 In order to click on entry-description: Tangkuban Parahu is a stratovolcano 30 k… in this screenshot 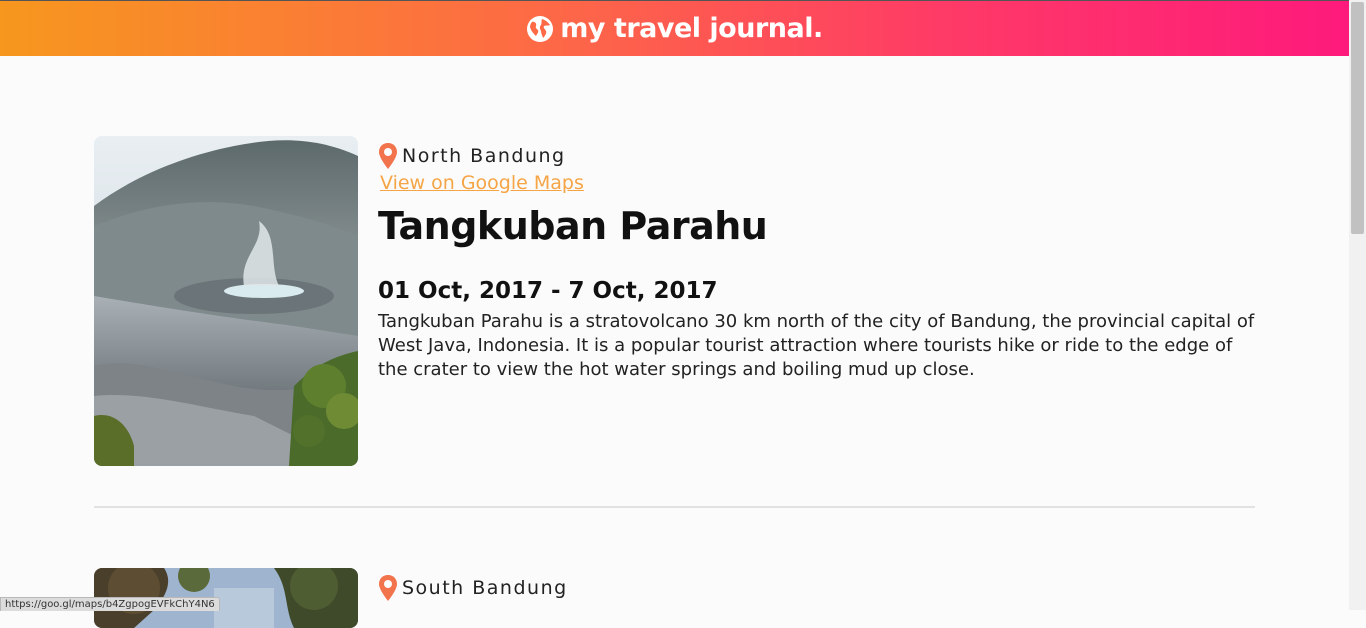, I will do `click(816, 345)`.